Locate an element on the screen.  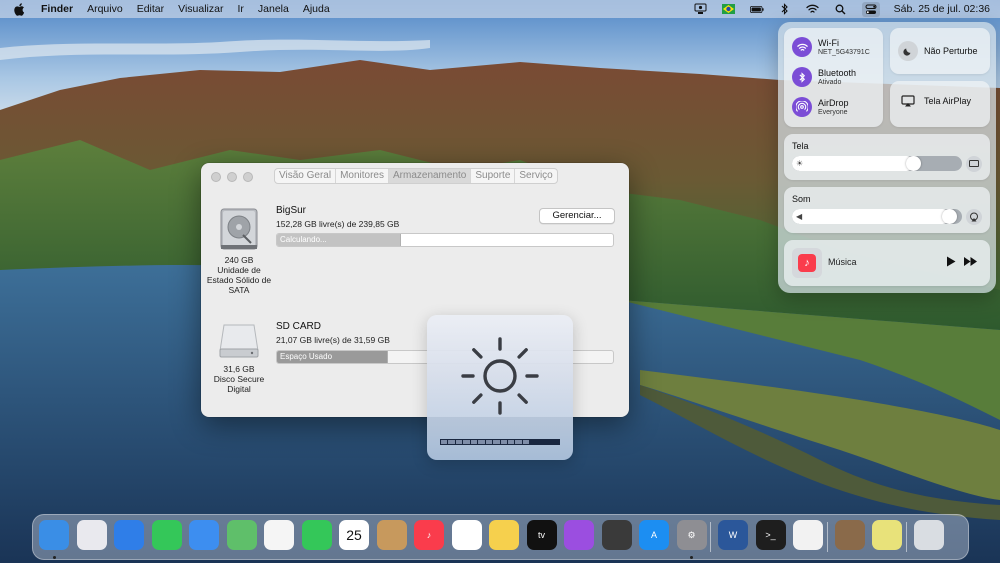
wifi-toggle: Wi-Fi NET_5G43791C is located at coordinates (831, 47).